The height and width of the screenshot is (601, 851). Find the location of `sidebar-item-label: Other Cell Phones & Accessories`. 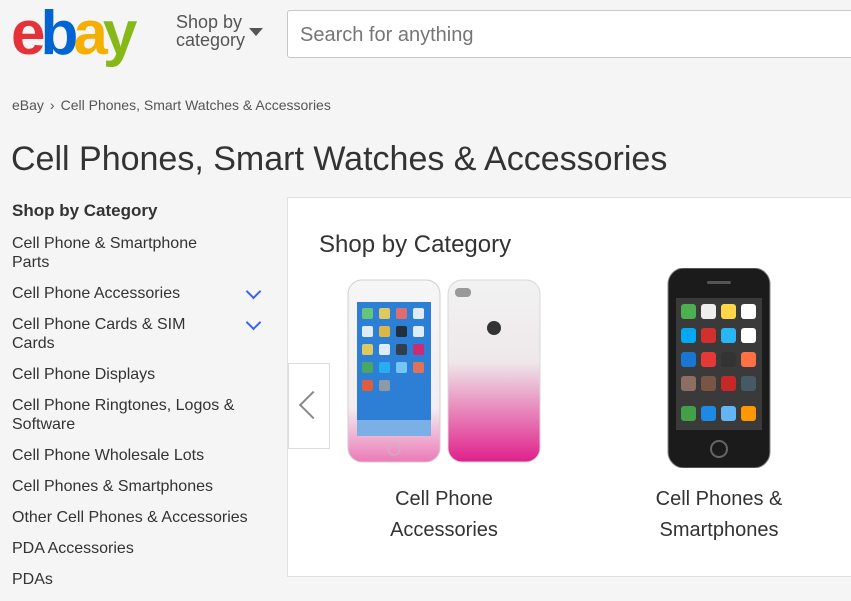

sidebar-item-label: Other Cell Phones & Accessories is located at coordinates (130, 517).